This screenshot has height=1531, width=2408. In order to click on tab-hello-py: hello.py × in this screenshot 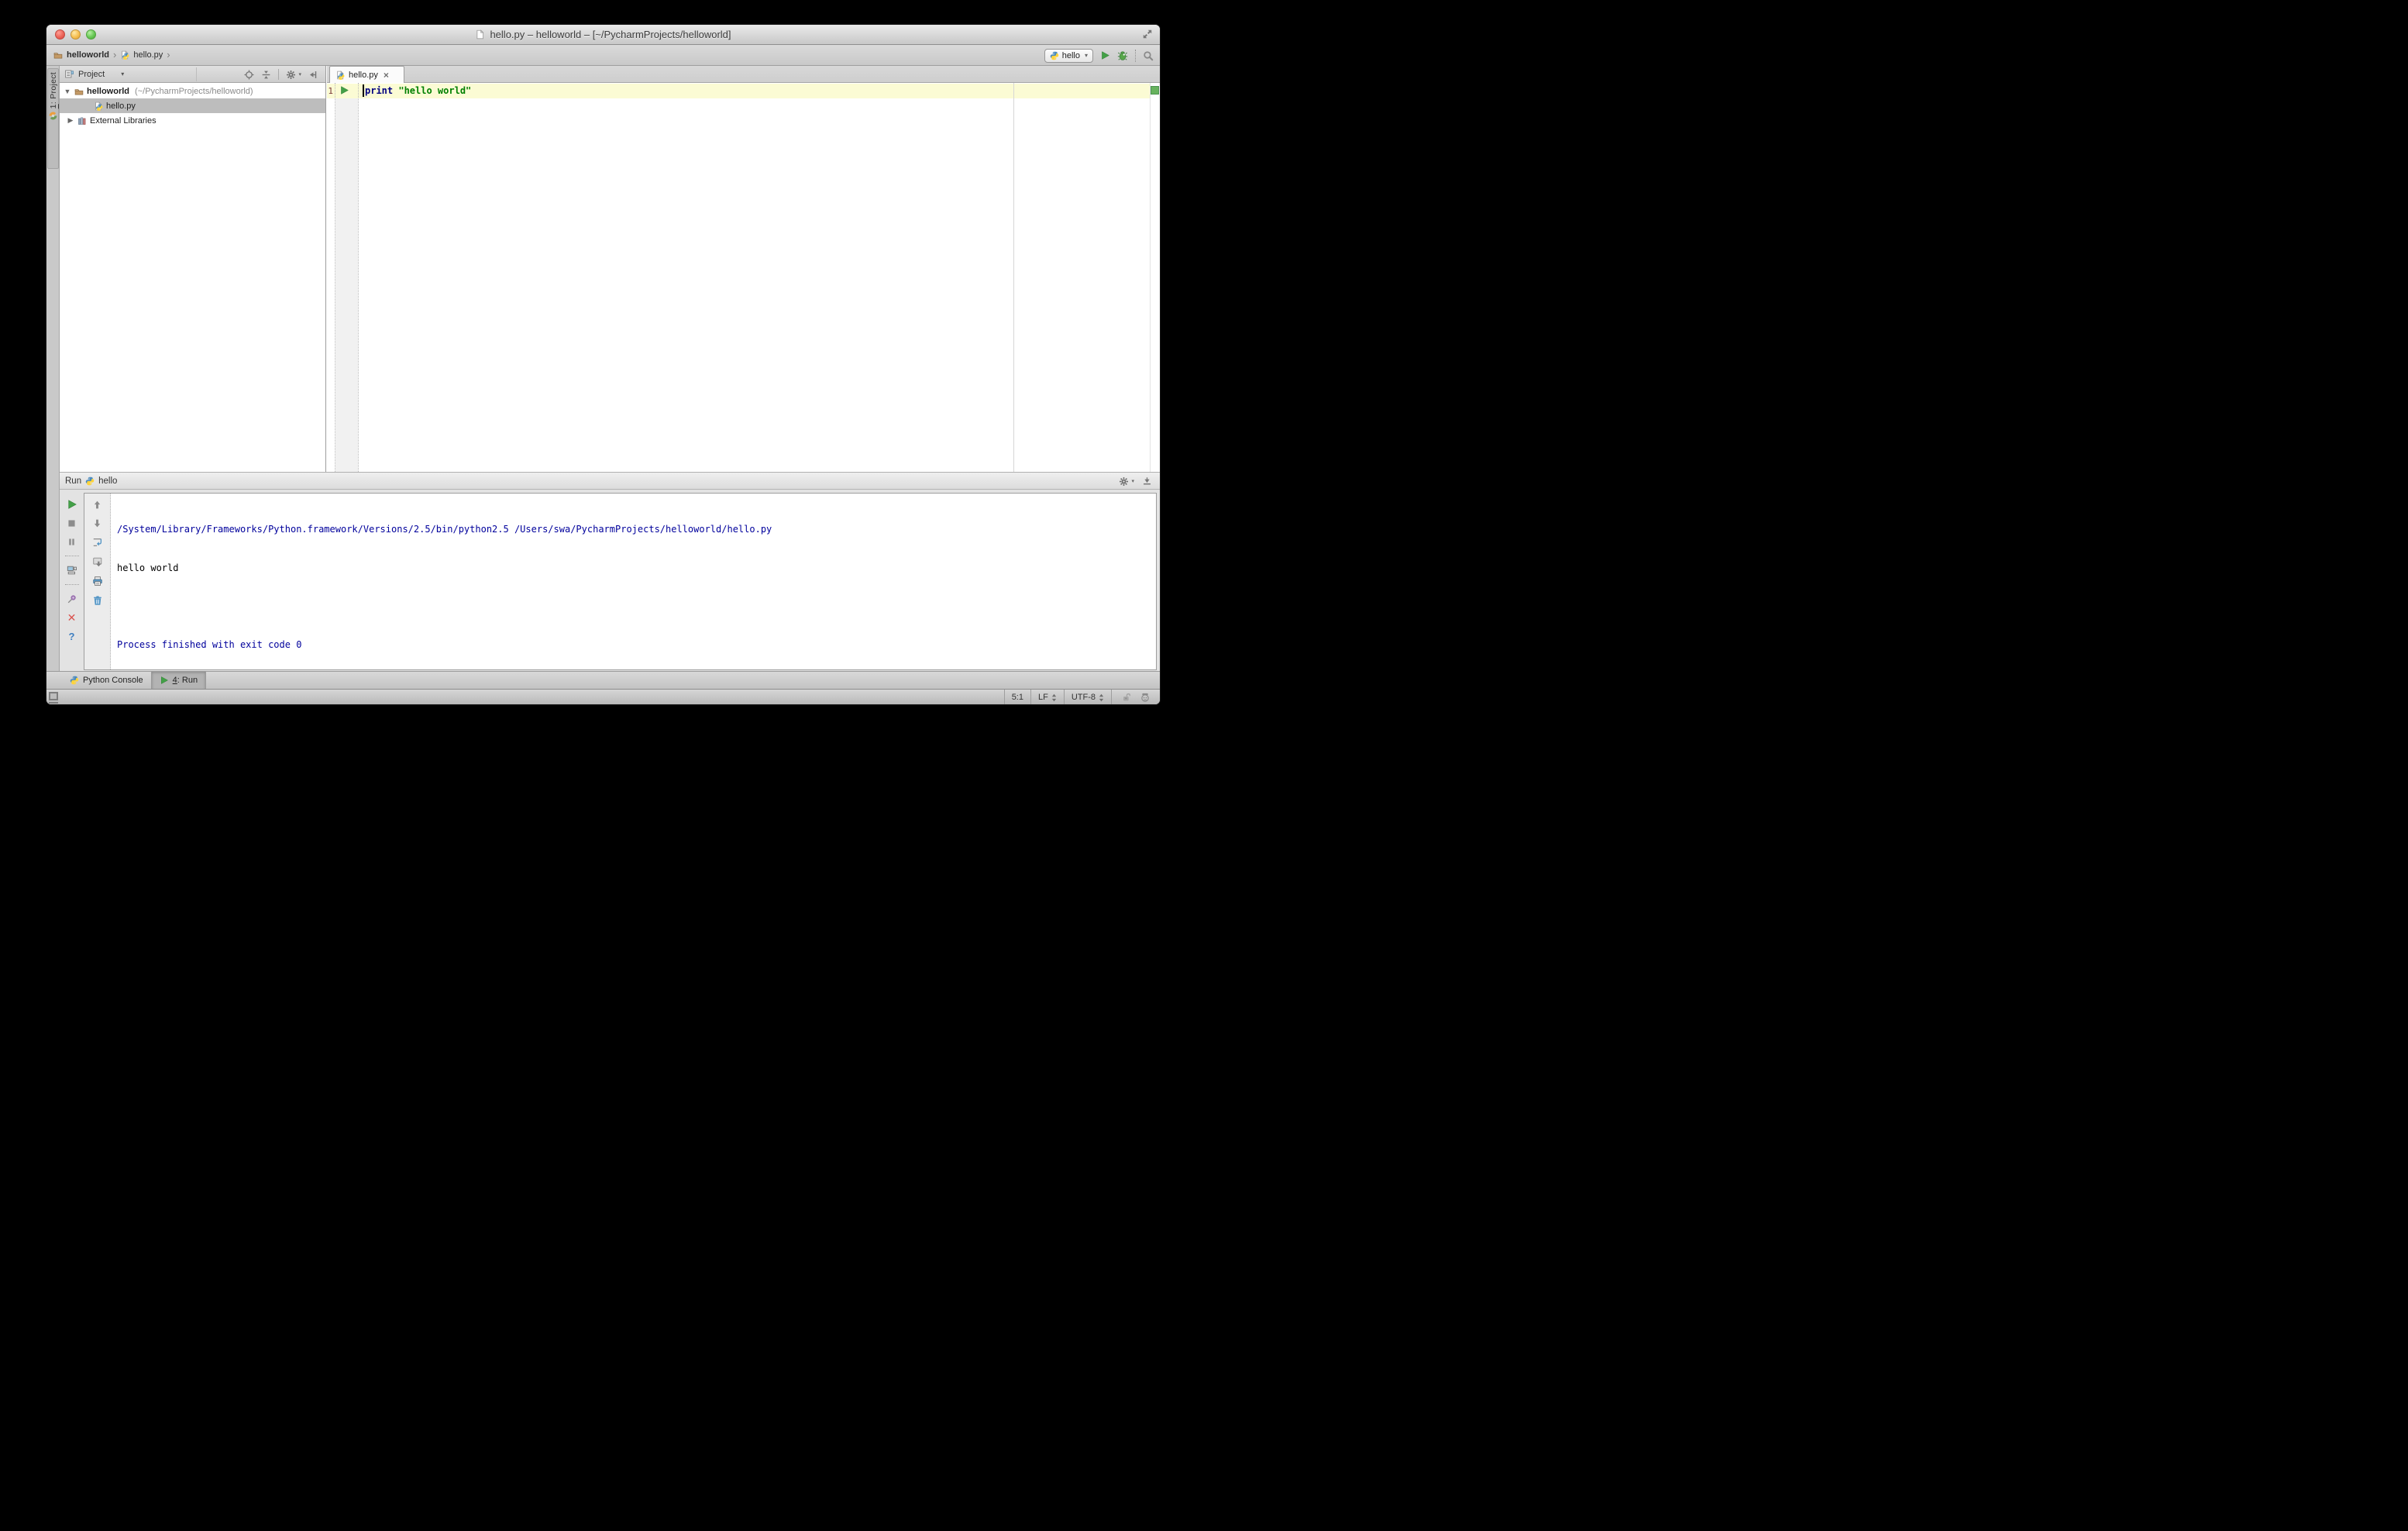, I will do `click(366, 74)`.